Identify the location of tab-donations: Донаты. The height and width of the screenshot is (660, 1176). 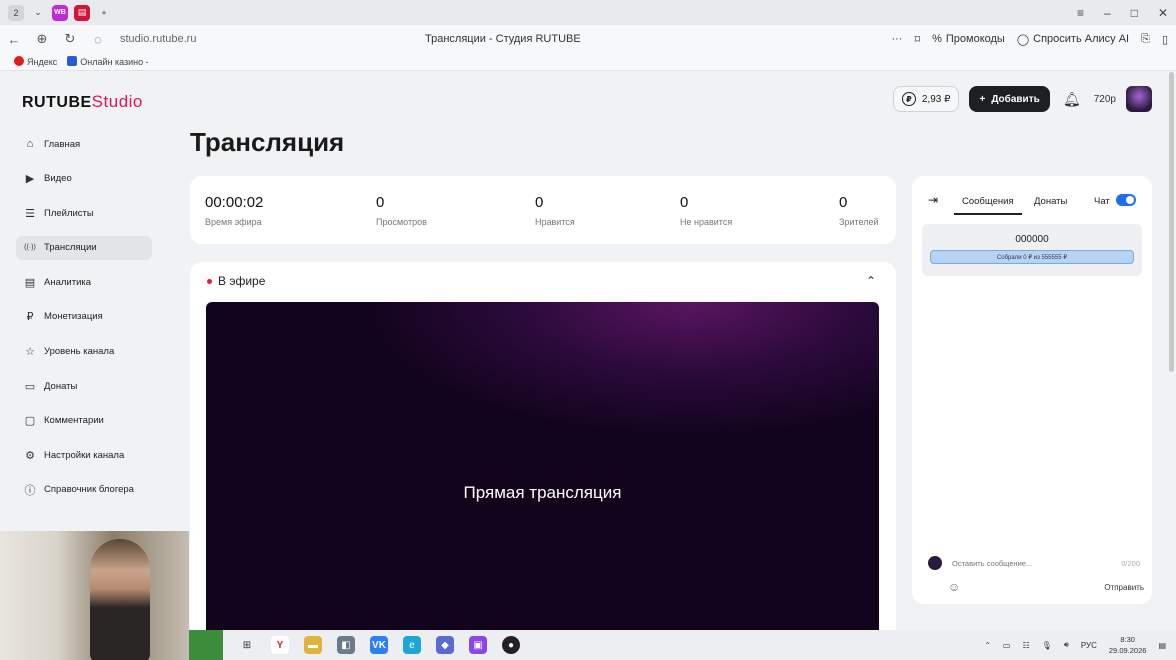
(1050, 201).